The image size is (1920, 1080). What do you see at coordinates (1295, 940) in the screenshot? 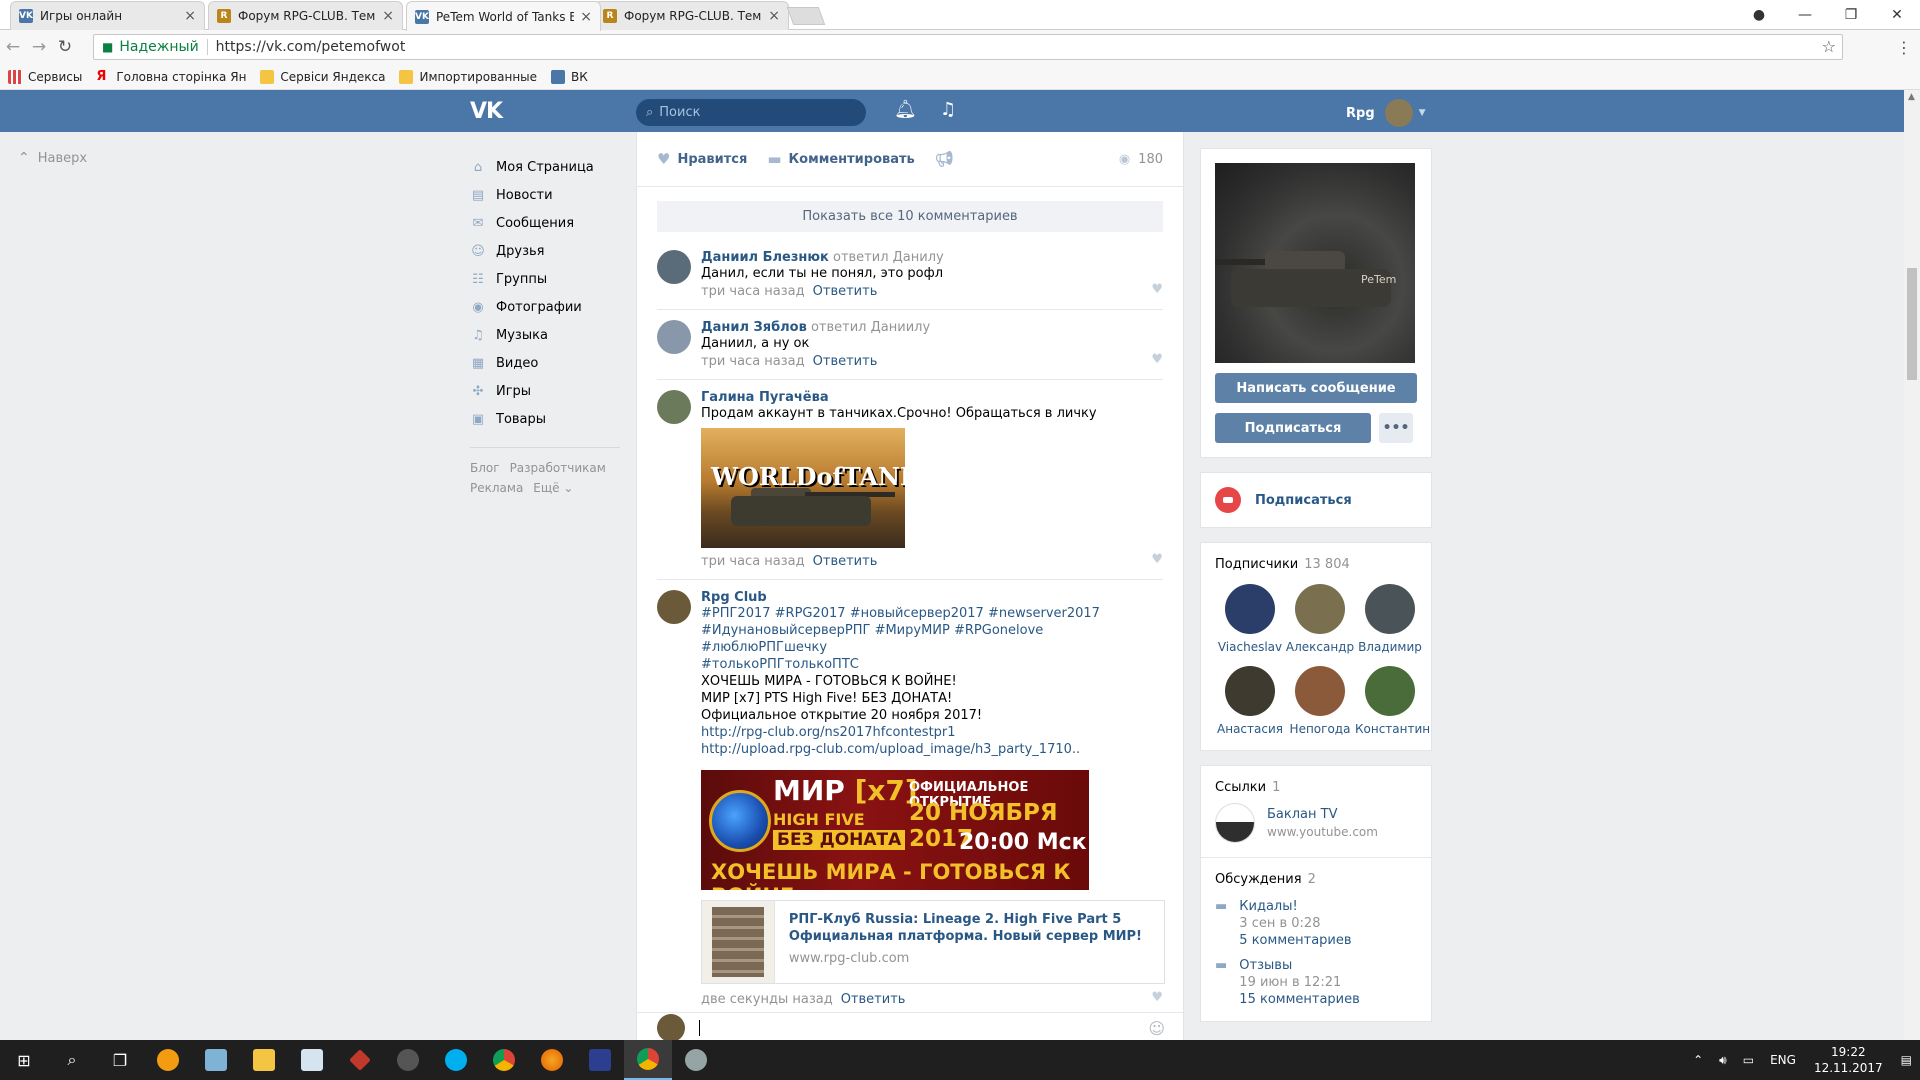
I see `discussion-comments: 5 комментариев` at bounding box center [1295, 940].